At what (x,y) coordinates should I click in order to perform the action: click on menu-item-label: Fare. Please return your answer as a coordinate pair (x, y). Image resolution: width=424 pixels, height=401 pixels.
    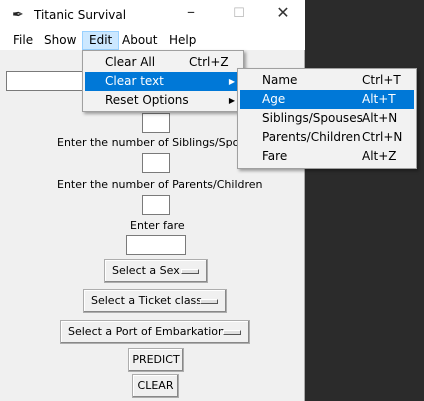
    Looking at the image, I should click on (275, 156).